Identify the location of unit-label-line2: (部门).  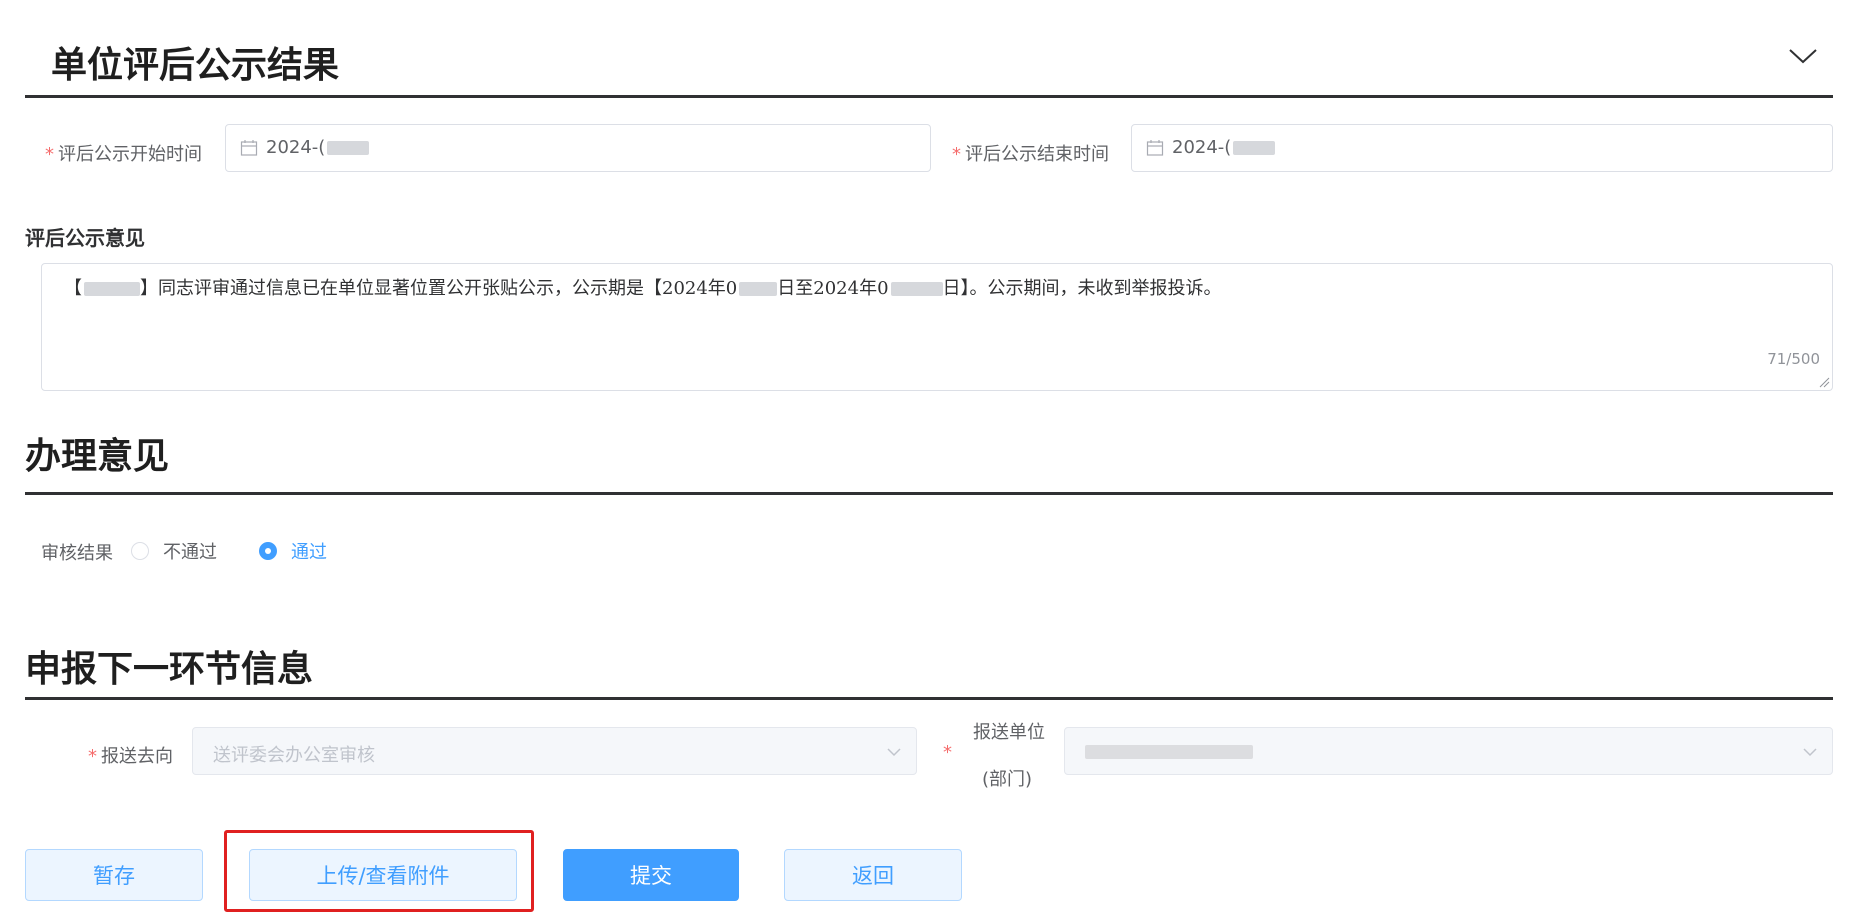
(1007, 779).